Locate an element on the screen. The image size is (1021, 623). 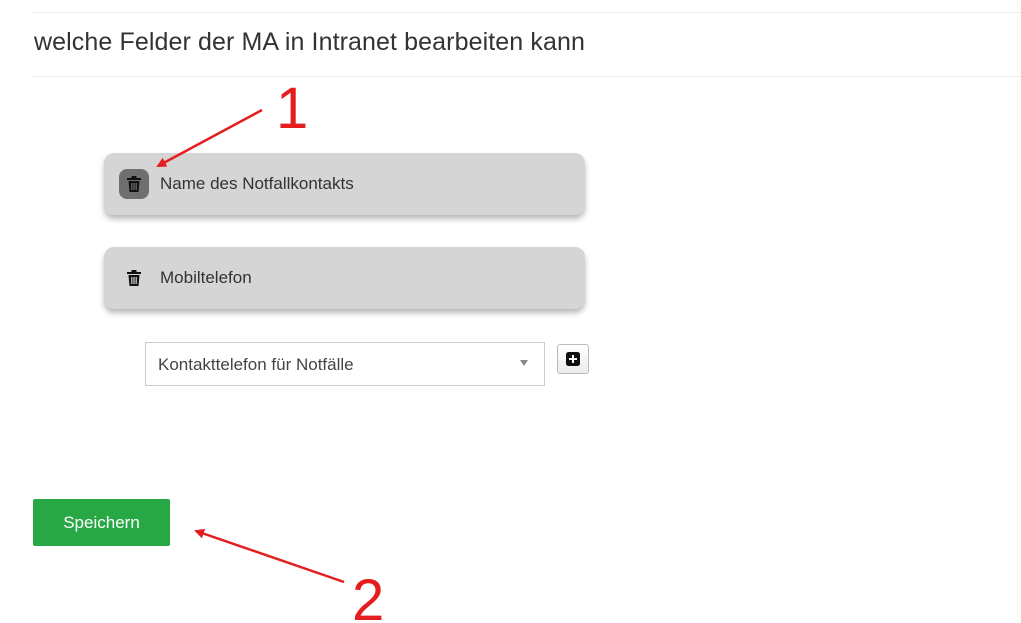
field-item-mobiltelefon: Mobiltelefon is located at coordinates (344, 278).